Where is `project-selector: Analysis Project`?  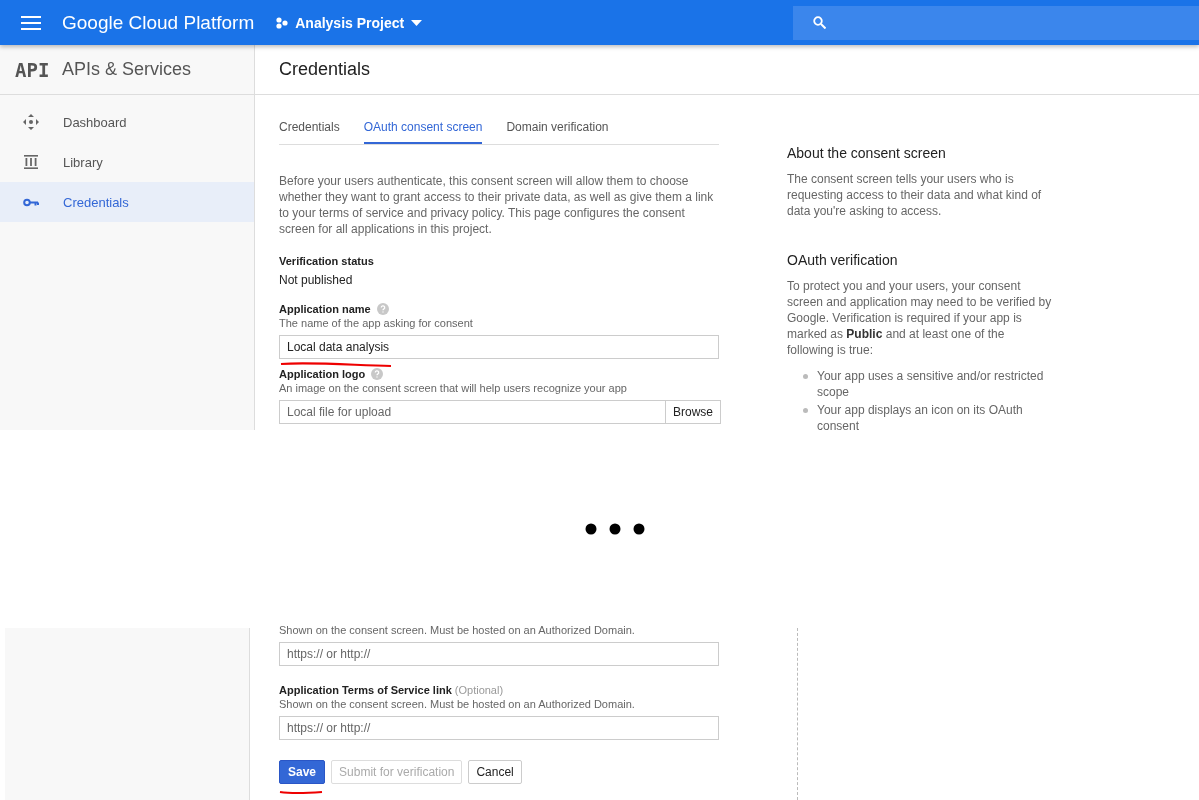
project-selector: Analysis Project is located at coordinates (349, 22).